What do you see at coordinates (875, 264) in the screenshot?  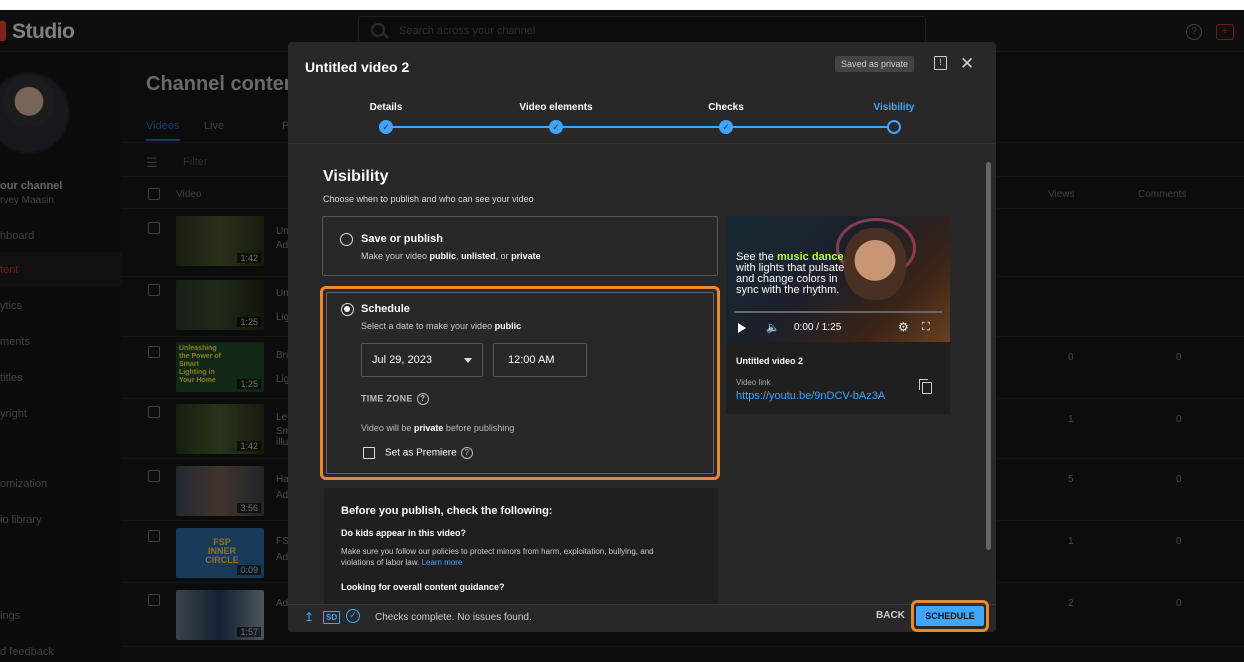 I see `presenter-image` at bounding box center [875, 264].